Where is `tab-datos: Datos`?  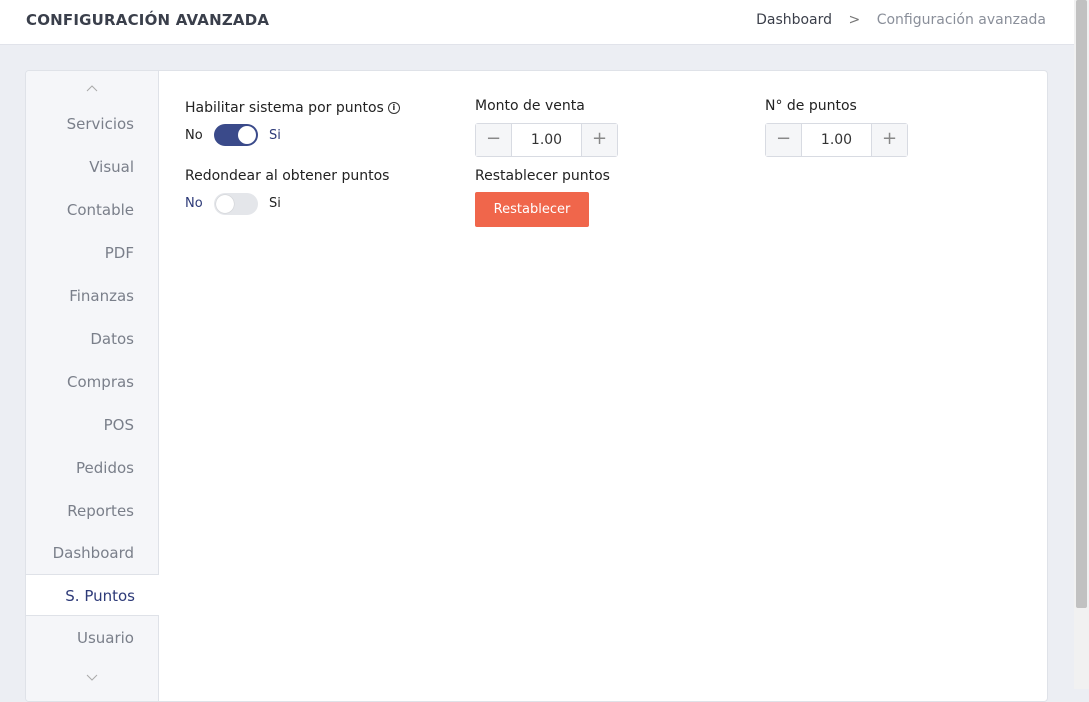
tab-datos: Datos is located at coordinates (92, 339).